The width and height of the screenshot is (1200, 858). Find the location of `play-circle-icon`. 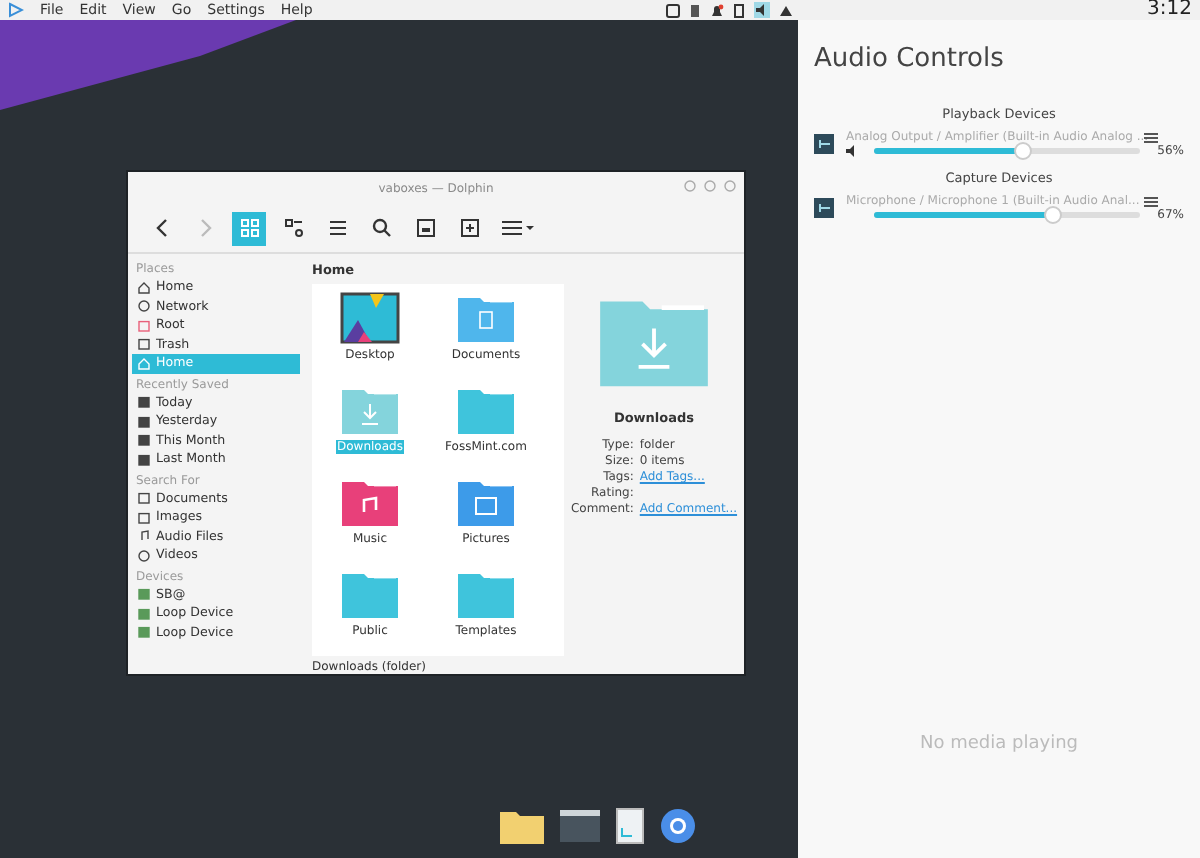

play-circle-icon is located at coordinates (144, 555).